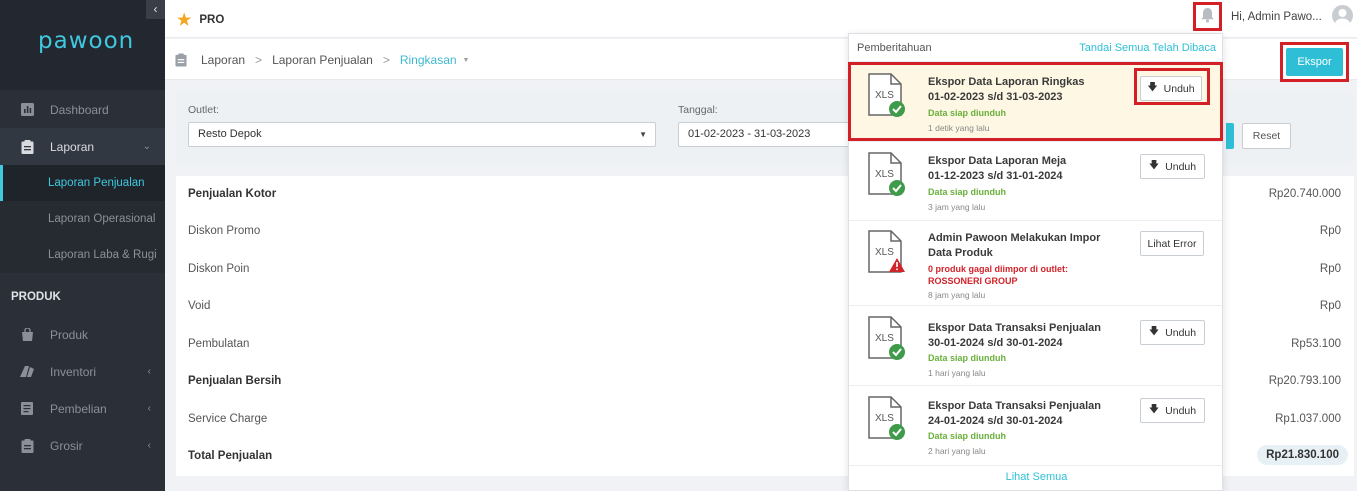 The width and height of the screenshot is (1357, 491). I want to click on notification-time: 3 jam yang lalu, so click(957, 207).